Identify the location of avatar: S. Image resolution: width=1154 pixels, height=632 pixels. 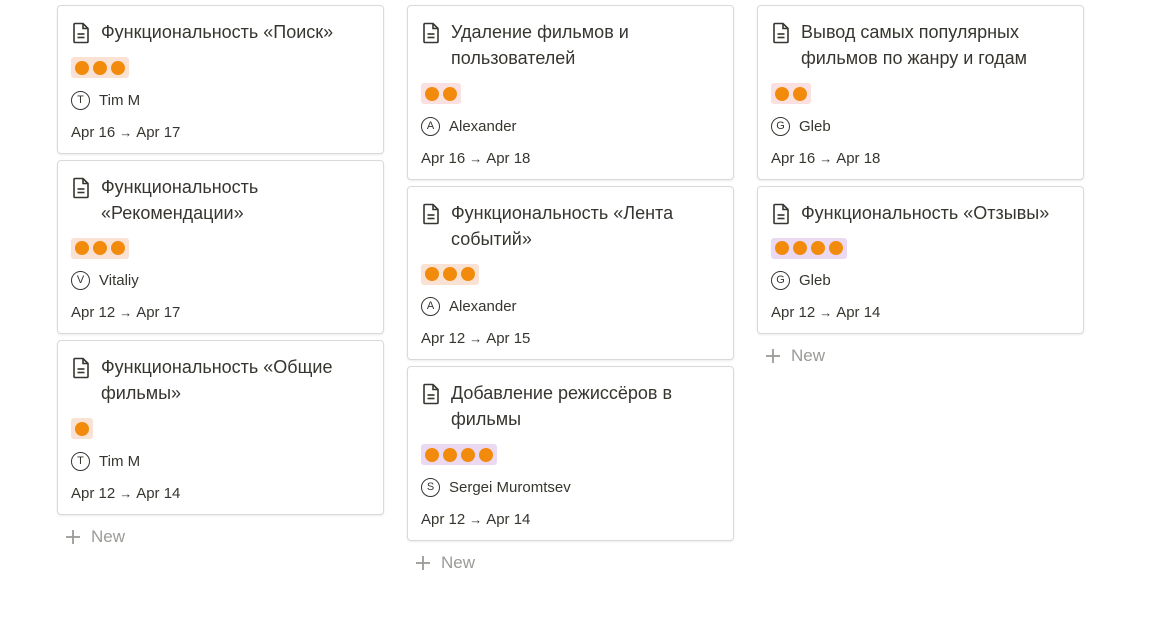
(430, 487).